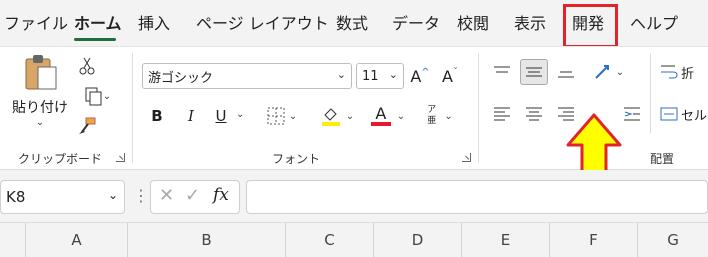  What do you see at coordinates (466, 157) in the screenshot?
I see `font-launcher-icon` at bounding box center [466, 157].